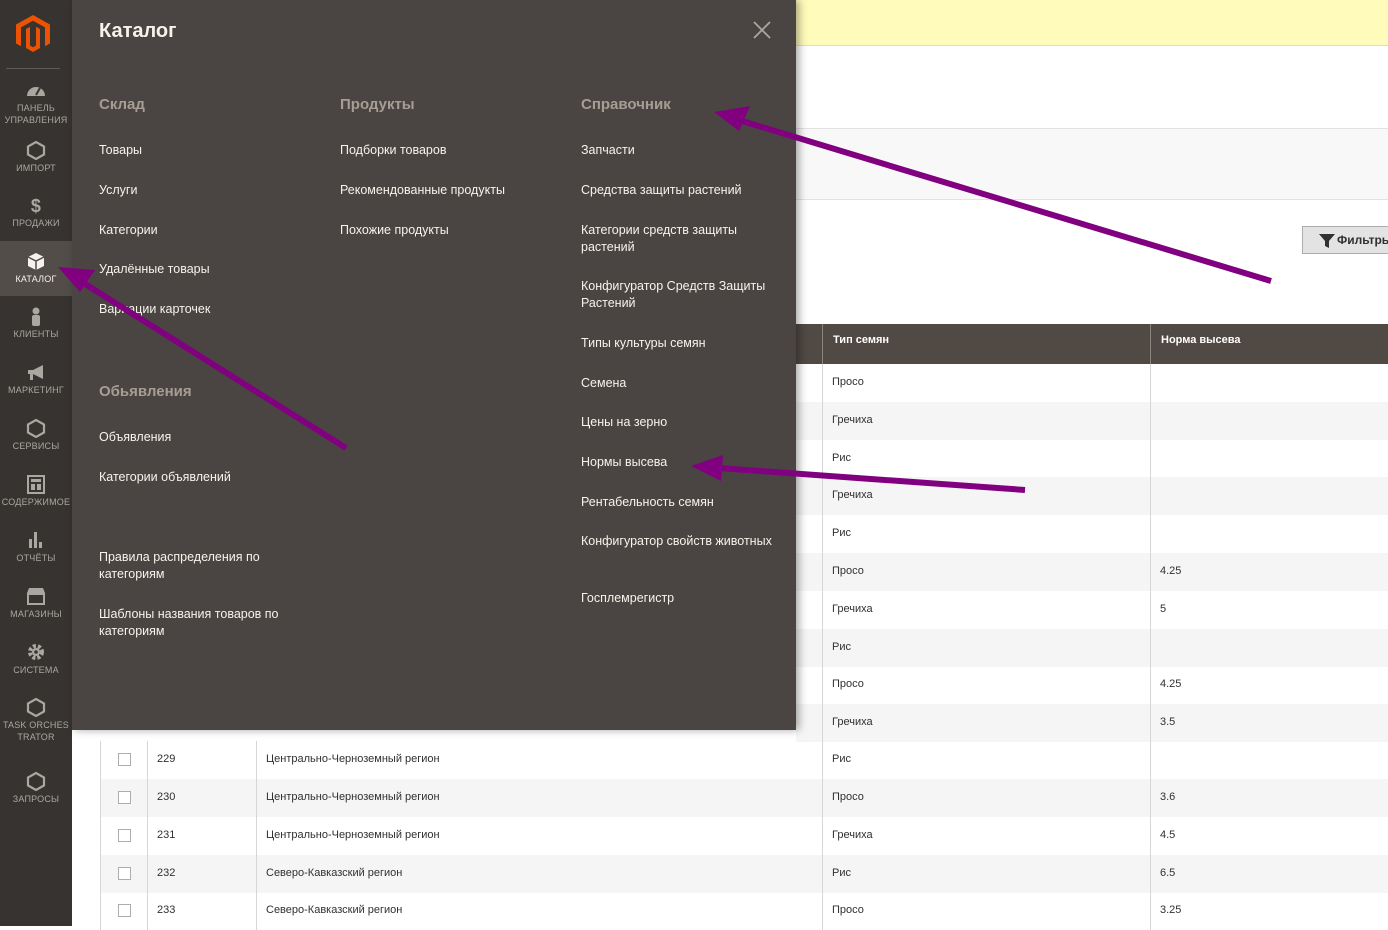 Image resolution: width=1388 pixels, height=930 pixels. I want to click on sidebar-item-11: TASK ORCHESTRATOR, so click(36, 727).